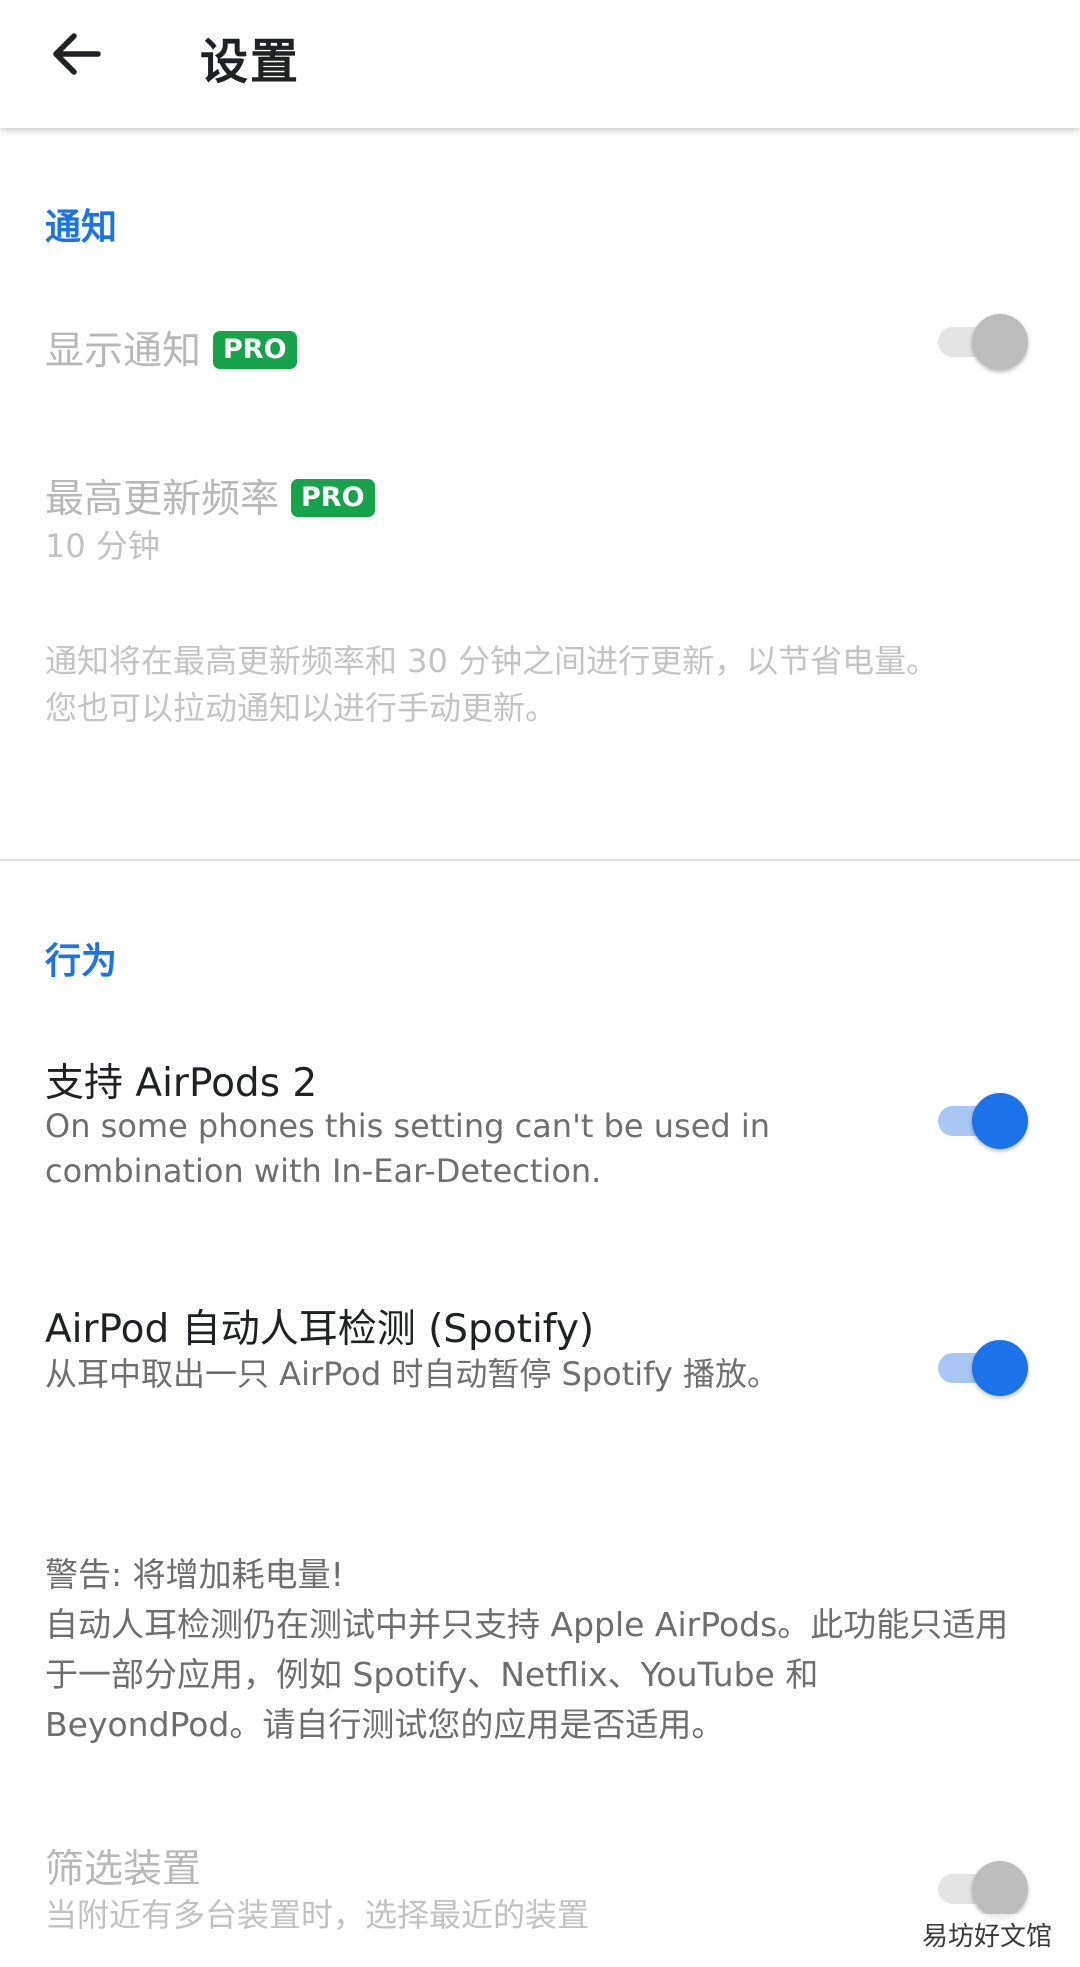  I want to click on pref-filter-devices-title: 筛选装置, so click(123, 1869).